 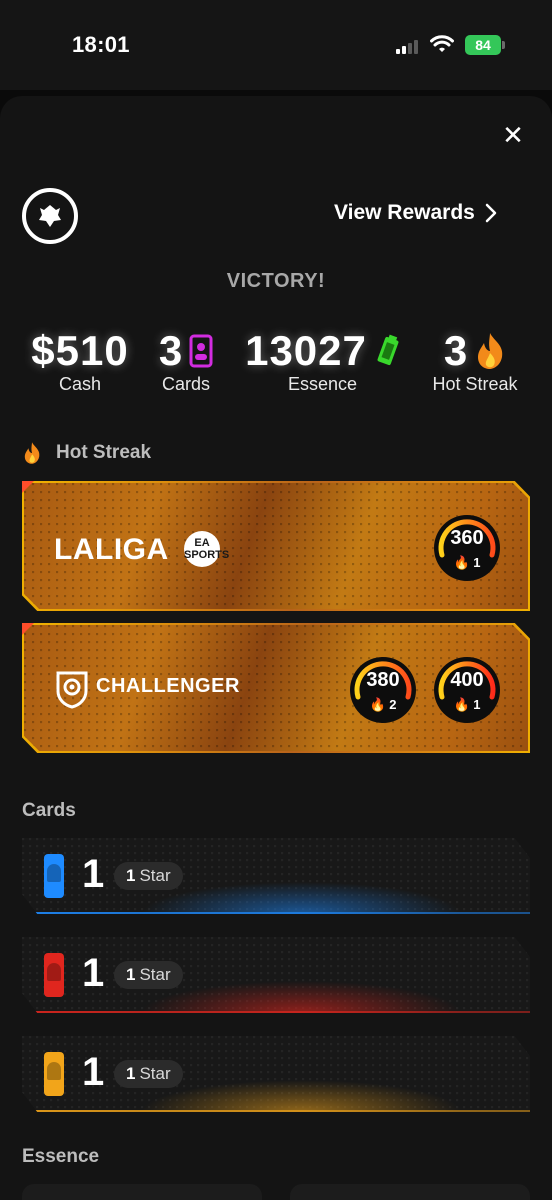 What do you see at coordinates (475, 384) in the screenshot?
I see `hot-streak-label: Hot Streak` at bounding box center [475, 384].